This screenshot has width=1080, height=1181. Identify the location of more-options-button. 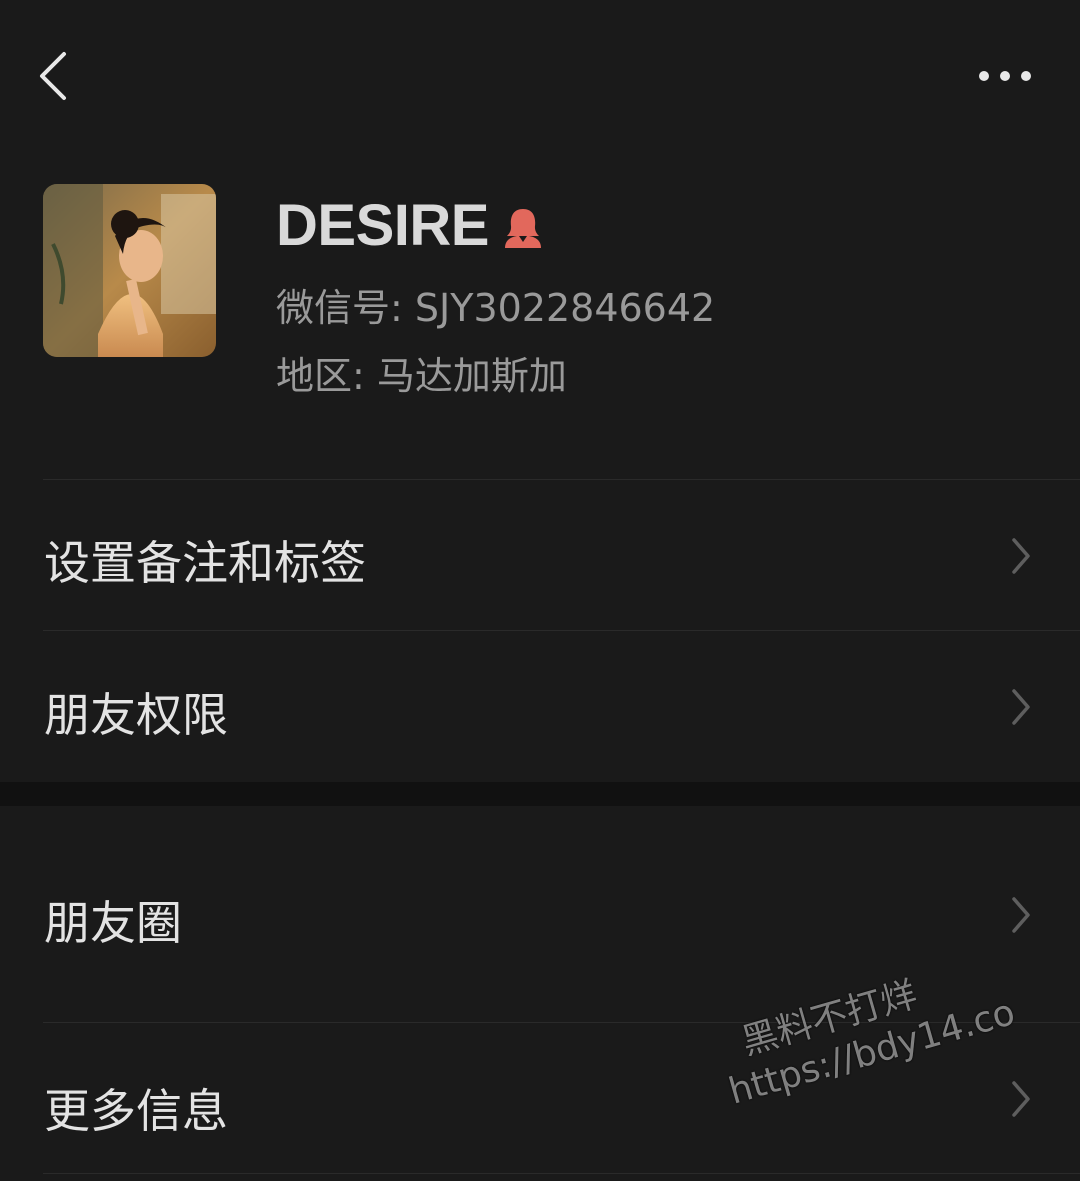
(1005, 76).